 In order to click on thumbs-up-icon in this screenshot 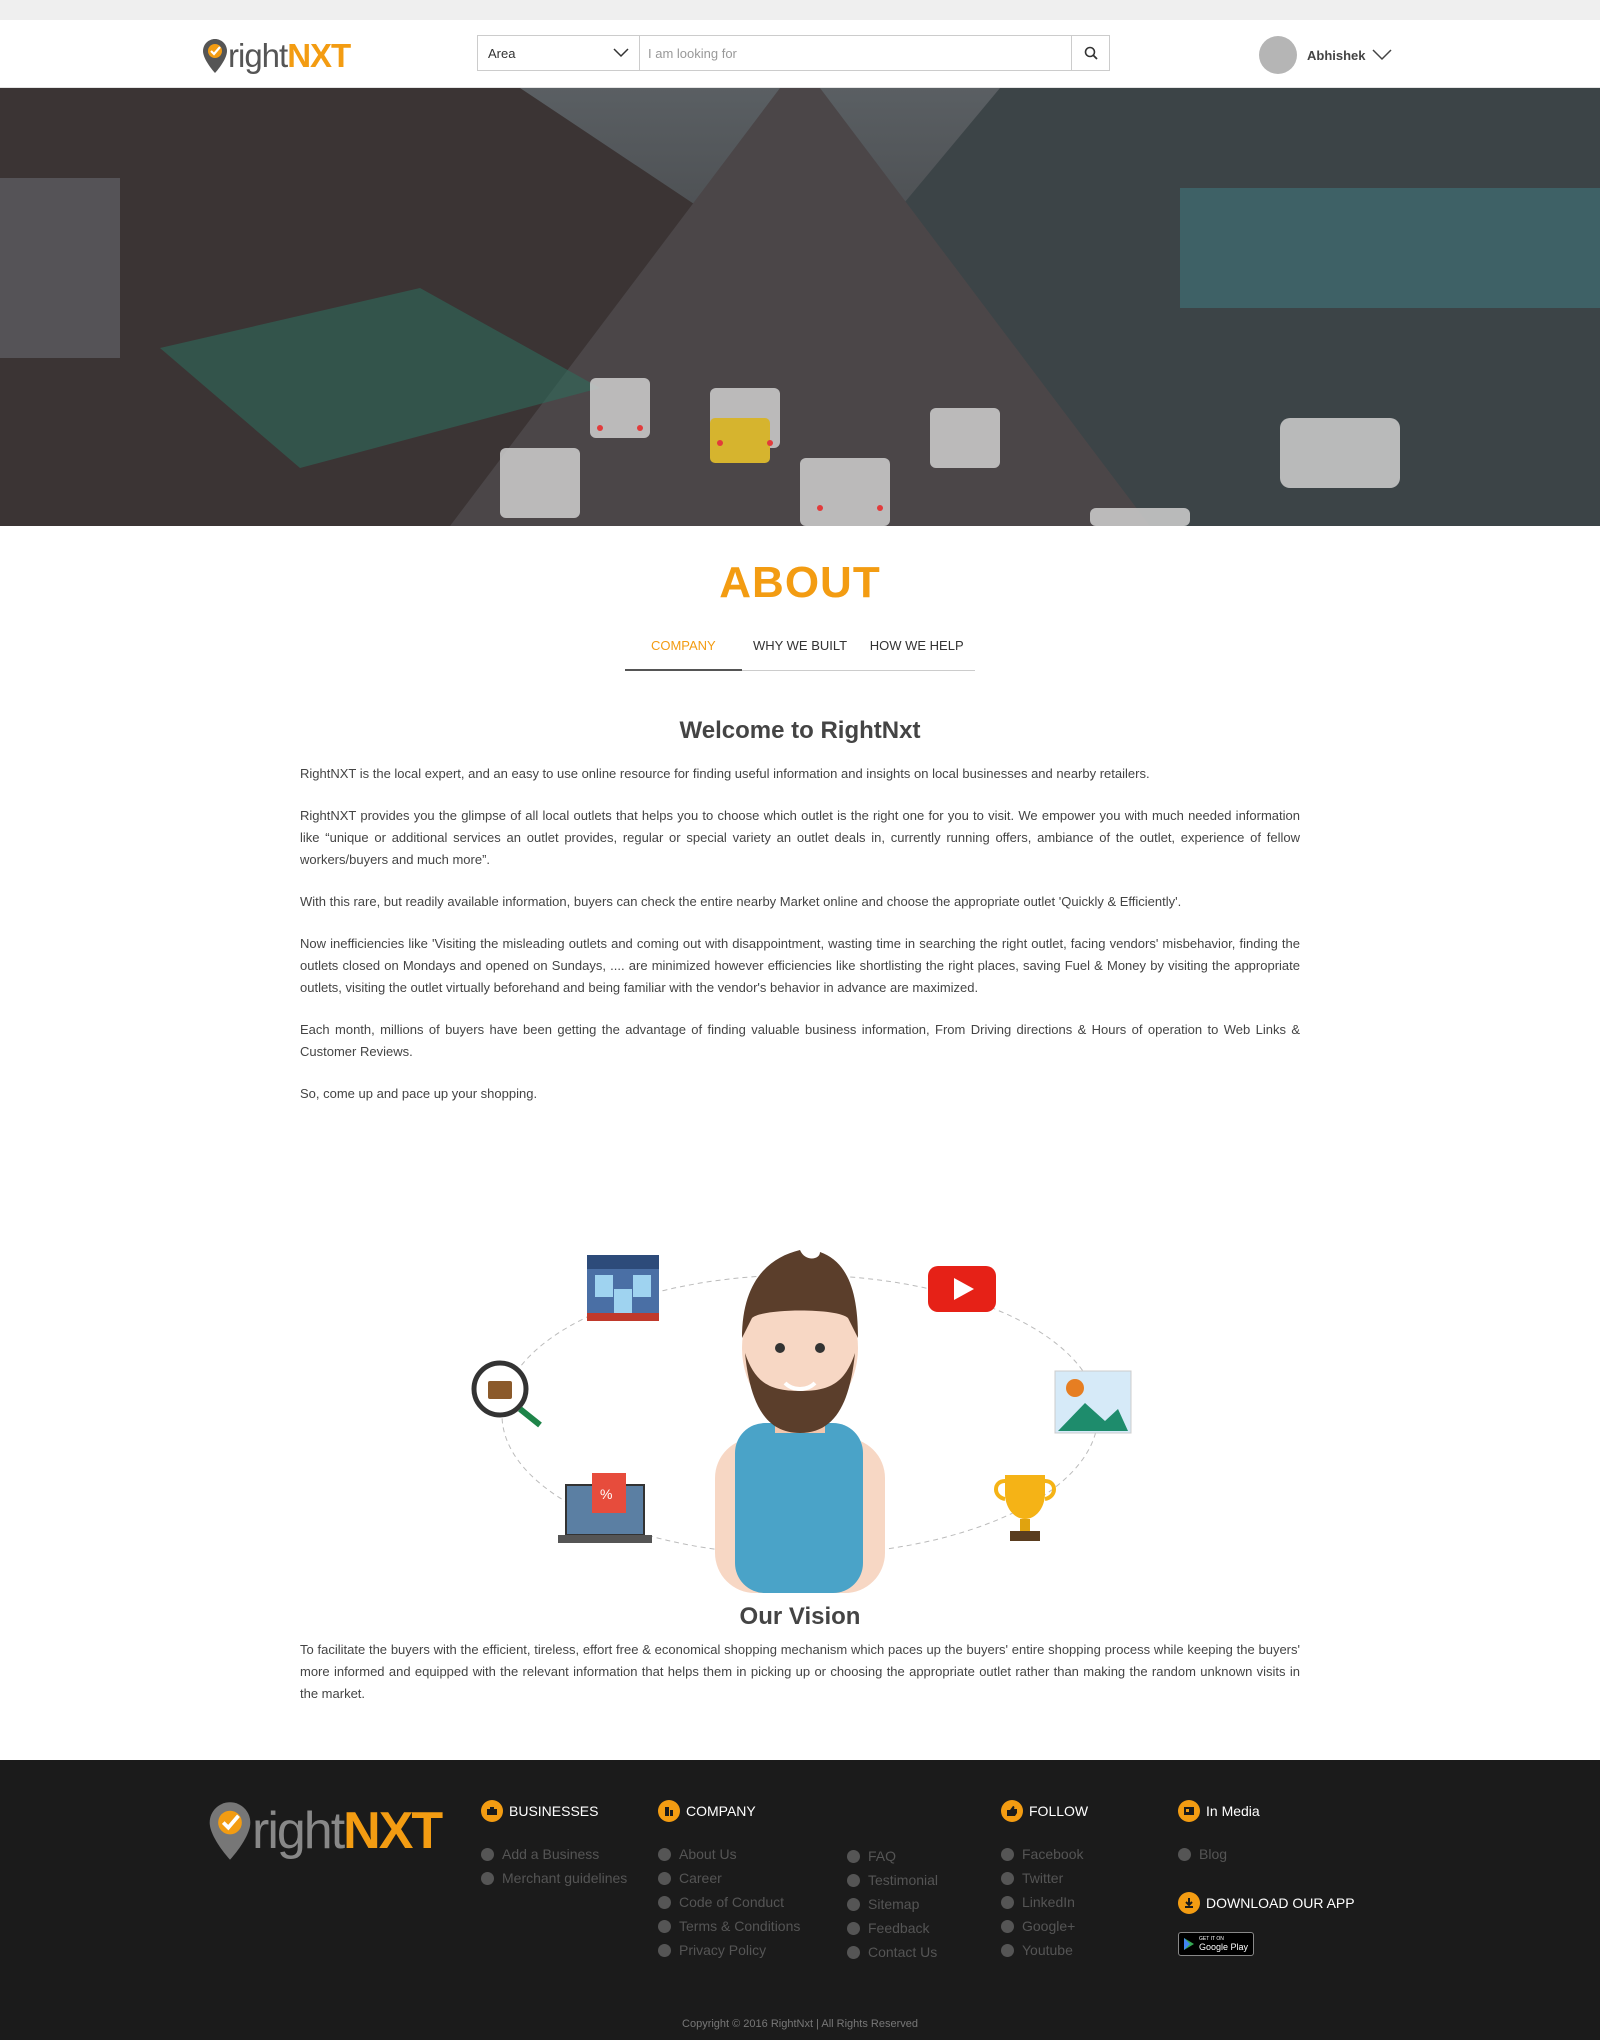, I will do `click(1012, 1811)`.